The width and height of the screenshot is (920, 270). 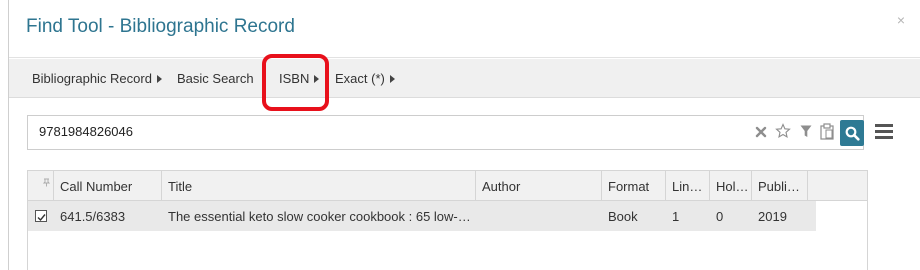 What do you see at coordinates (901, 20) in the screenshot?
I see `close-icon: ×` at bounding box center [901, 20].